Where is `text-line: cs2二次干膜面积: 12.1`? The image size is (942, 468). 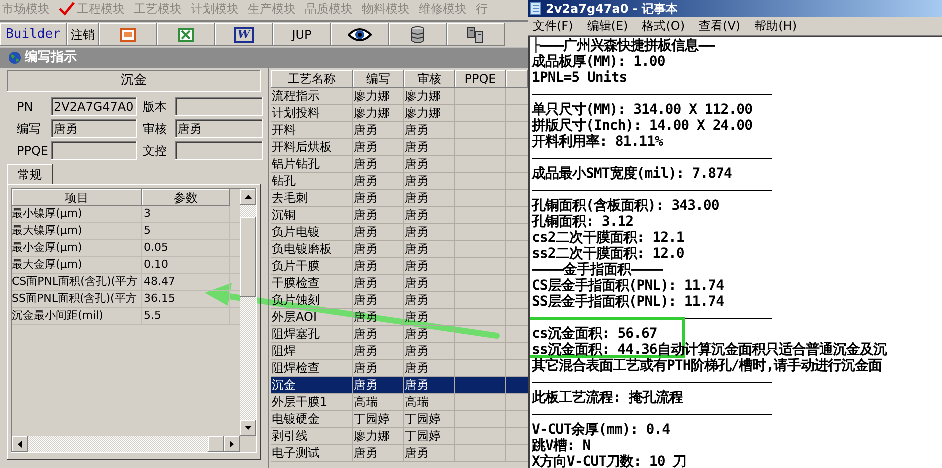 text-line: cs2二次干膜面积: 12.1 is located at coordinates (608, 238).